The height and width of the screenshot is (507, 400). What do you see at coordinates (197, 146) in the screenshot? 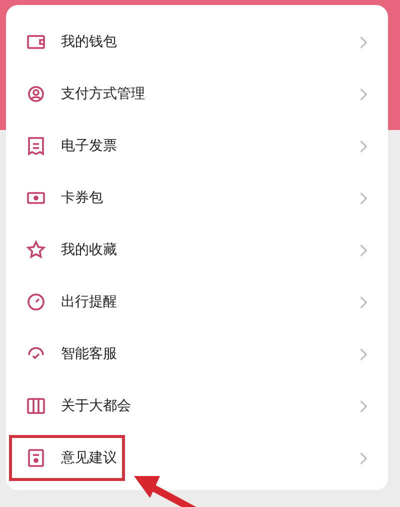
I see `menu-item: 电子发票` at bounding box center [197, 146].